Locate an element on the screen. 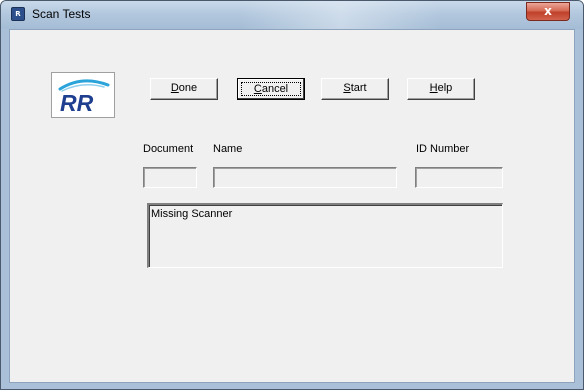  name-label: Name is located at coordinates (228, 149).